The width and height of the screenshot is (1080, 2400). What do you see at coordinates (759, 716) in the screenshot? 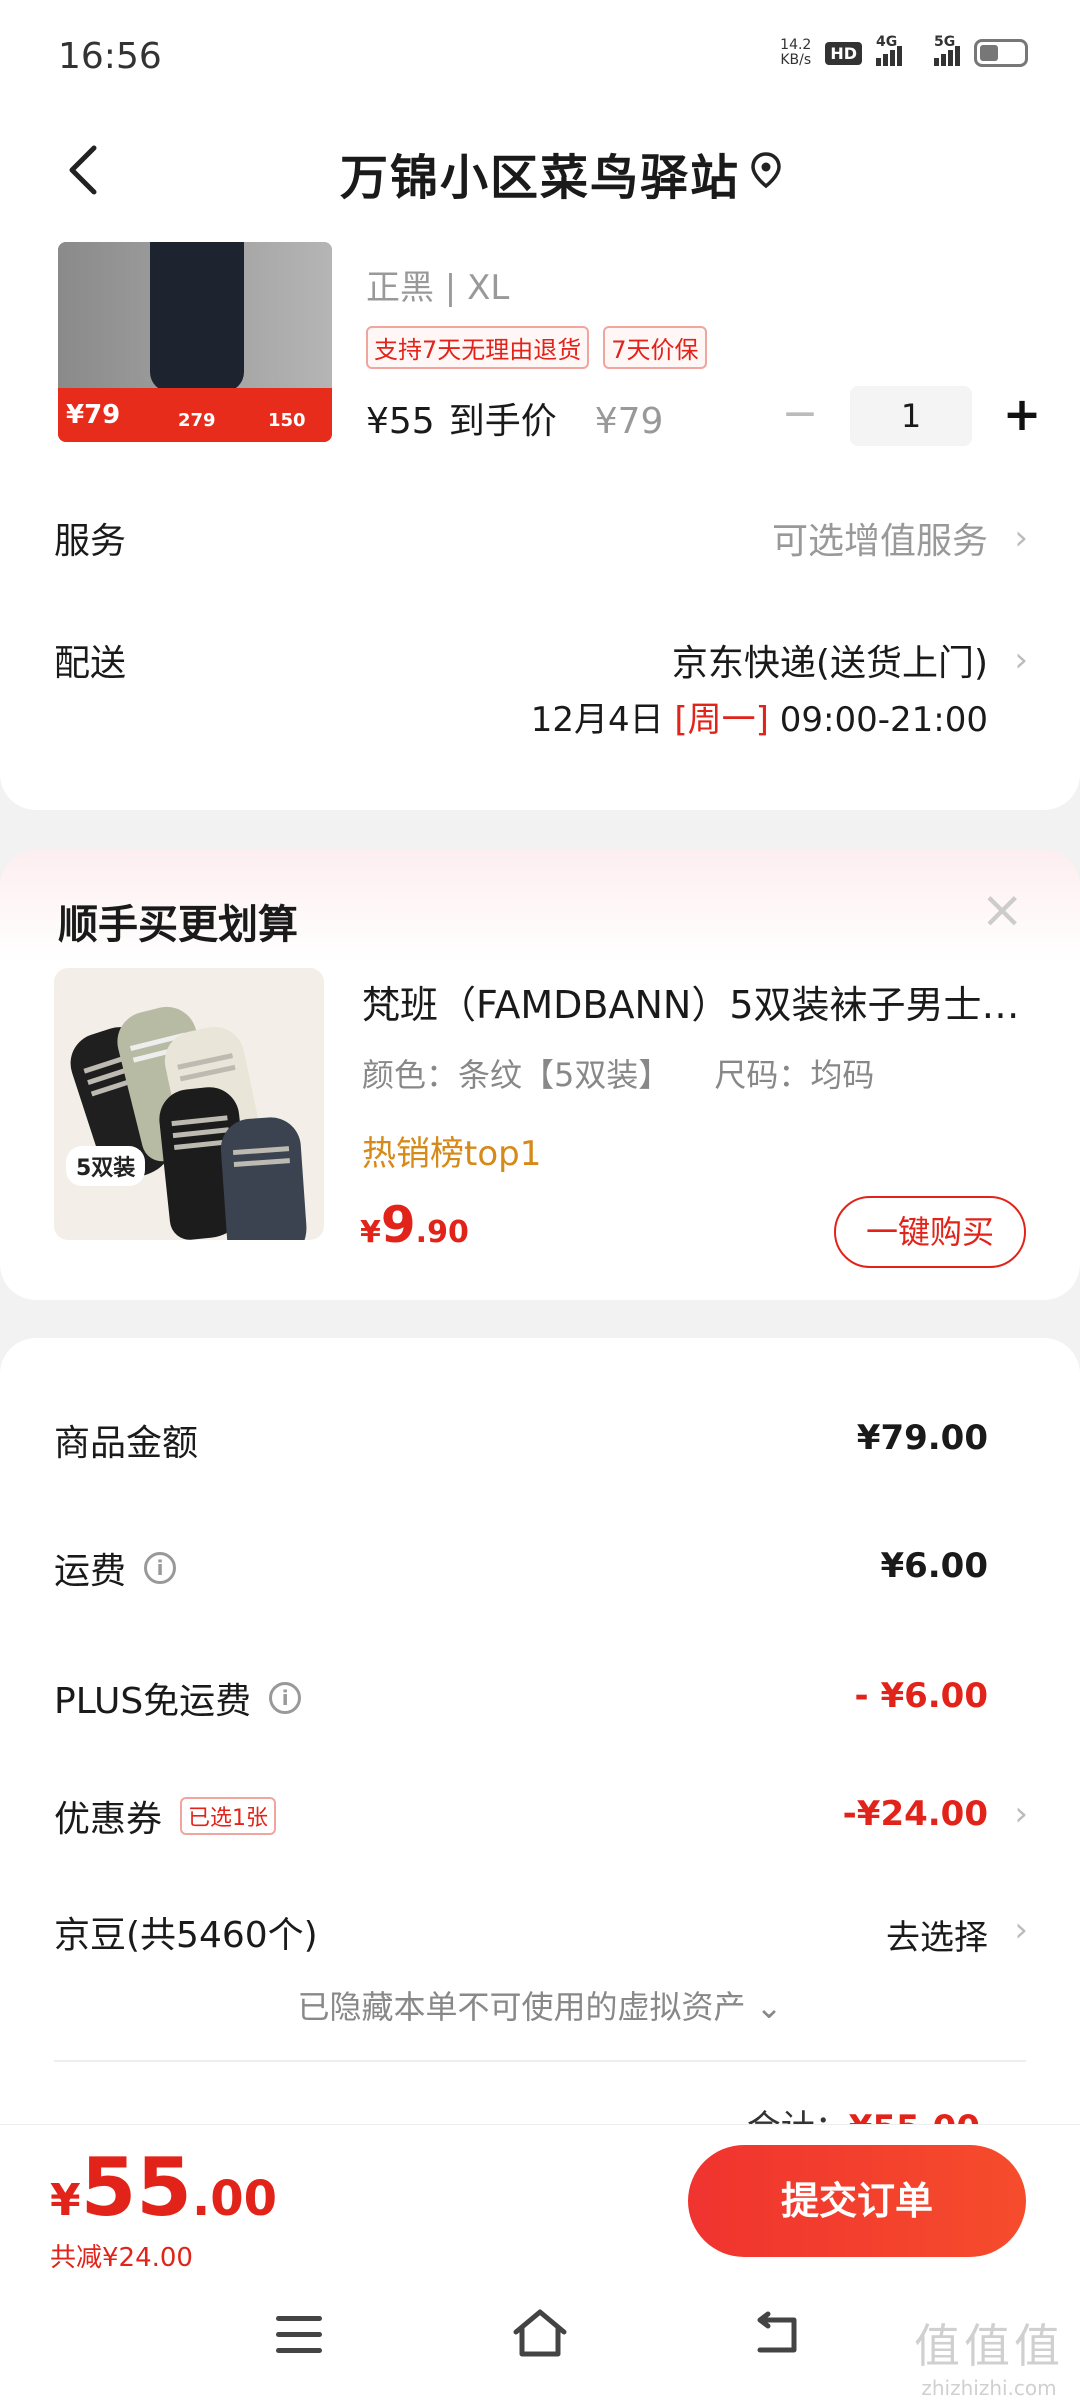
I see `delivery-time: 12月4日 [周一] 09:00-21:00` at bounding box center [759, 716].